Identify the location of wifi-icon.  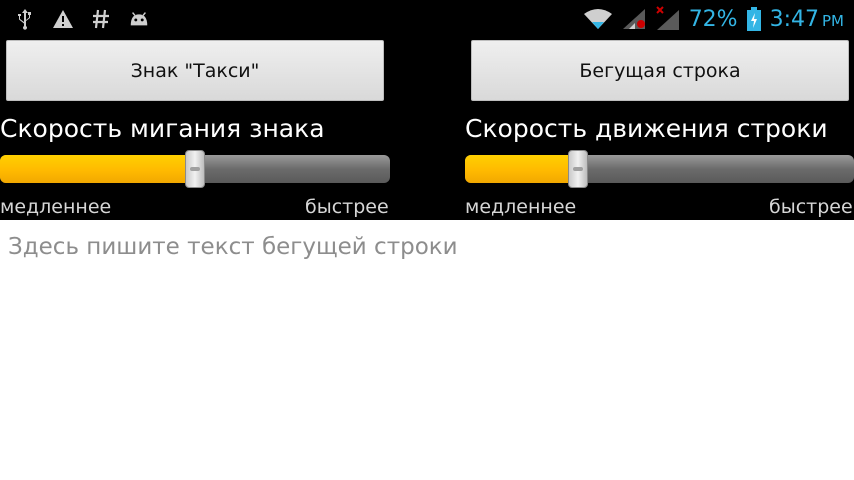
(598, 19).